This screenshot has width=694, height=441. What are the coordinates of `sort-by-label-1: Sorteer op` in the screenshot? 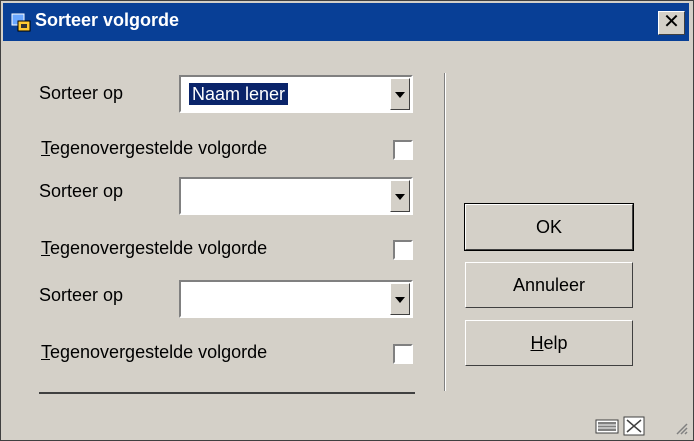 It's located at (81, 93).